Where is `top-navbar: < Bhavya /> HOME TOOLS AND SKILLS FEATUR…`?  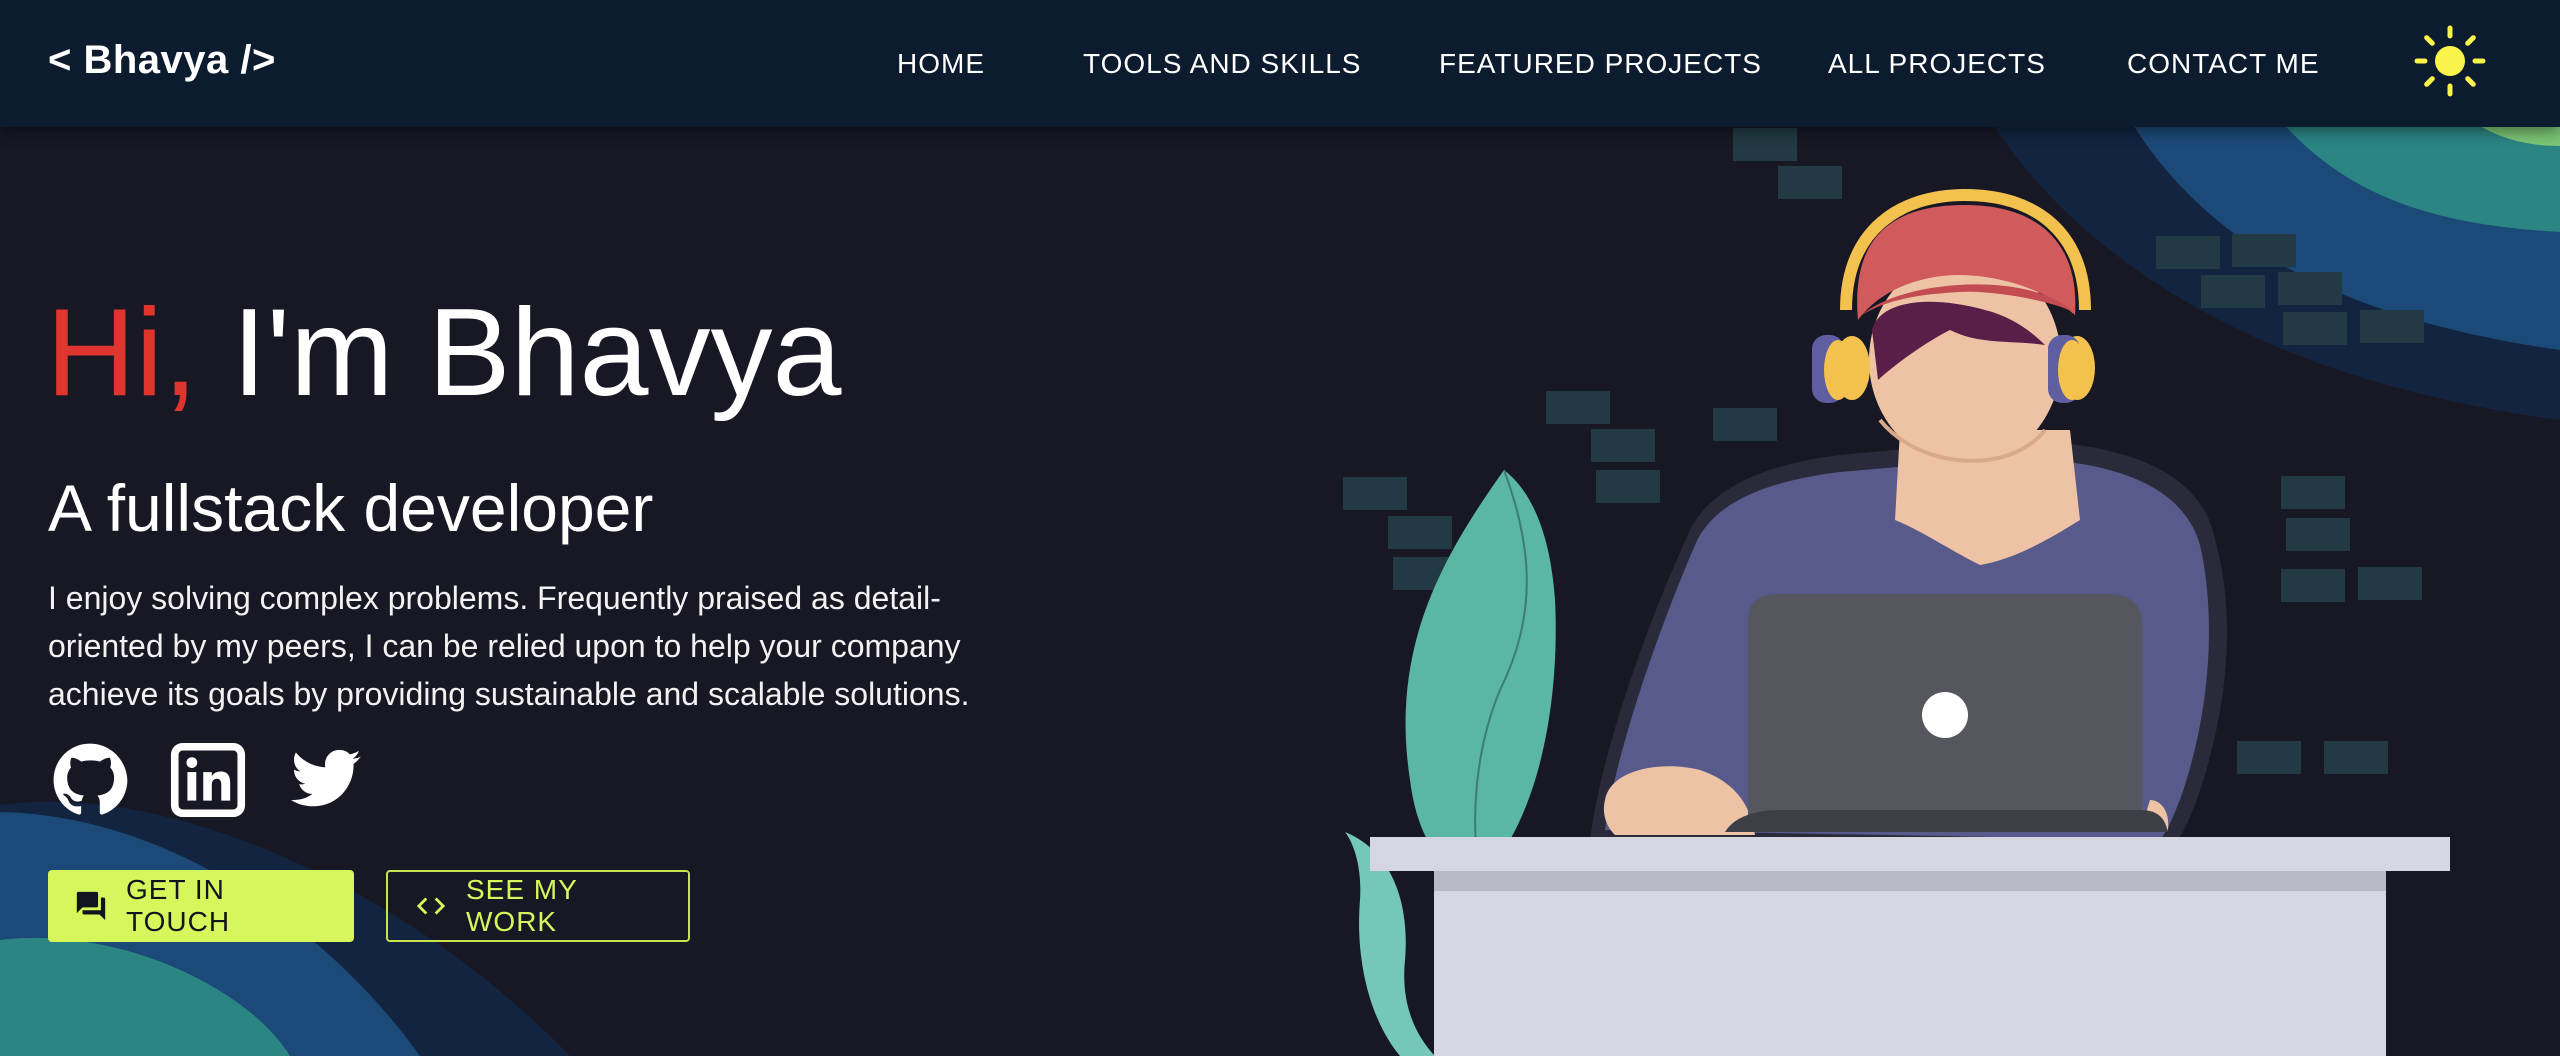 top-navbar: < Bhavya /> HOME TOOLS AND SKILLS FEATUR… is located at coordinates (1280, 63).